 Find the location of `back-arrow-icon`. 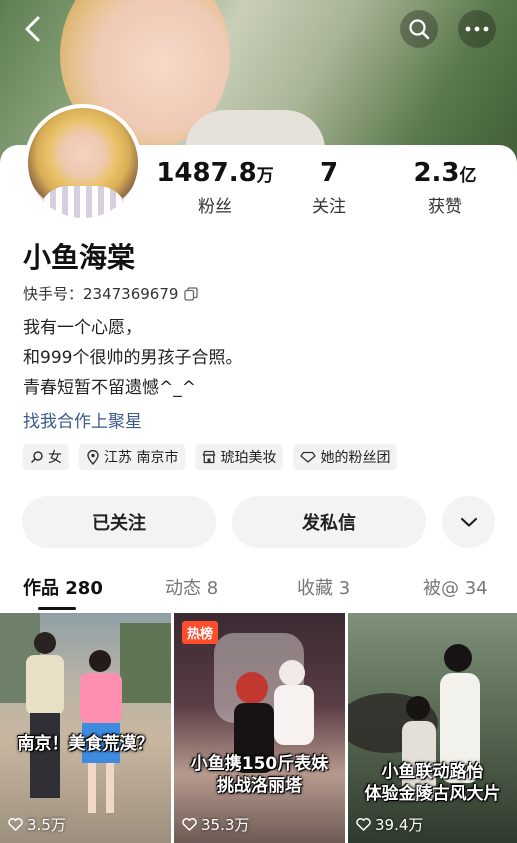

back-arrow-icon is located at coordinates (32, 29).